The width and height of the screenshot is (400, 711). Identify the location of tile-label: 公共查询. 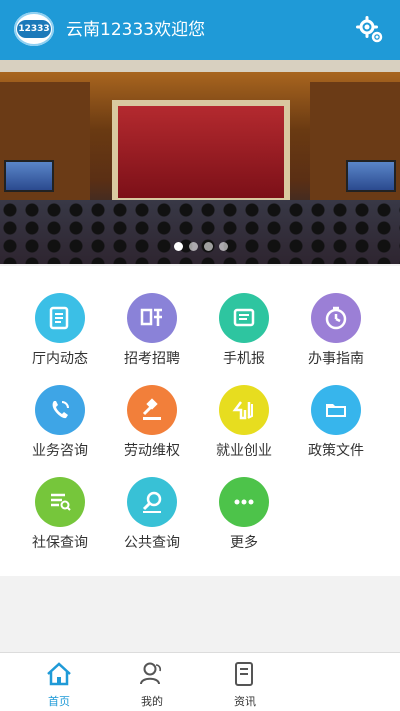
(152, 543).